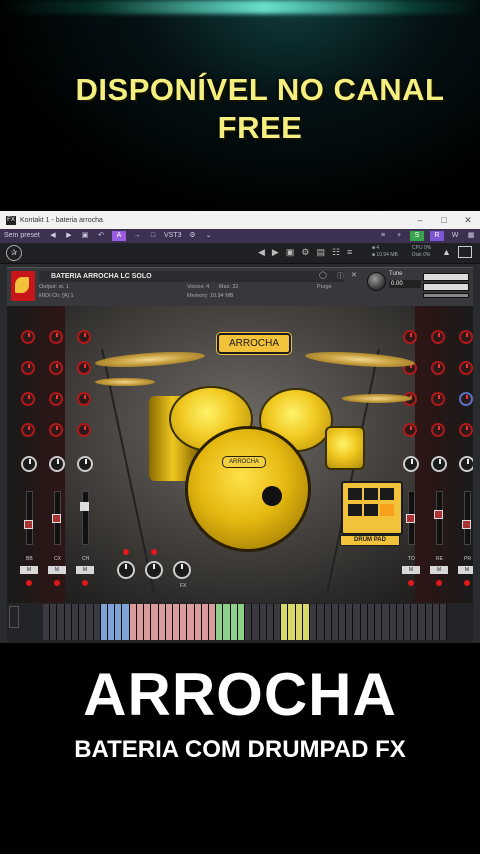  I want to click on preset-prev-icon: ◀, so click(53, 236).